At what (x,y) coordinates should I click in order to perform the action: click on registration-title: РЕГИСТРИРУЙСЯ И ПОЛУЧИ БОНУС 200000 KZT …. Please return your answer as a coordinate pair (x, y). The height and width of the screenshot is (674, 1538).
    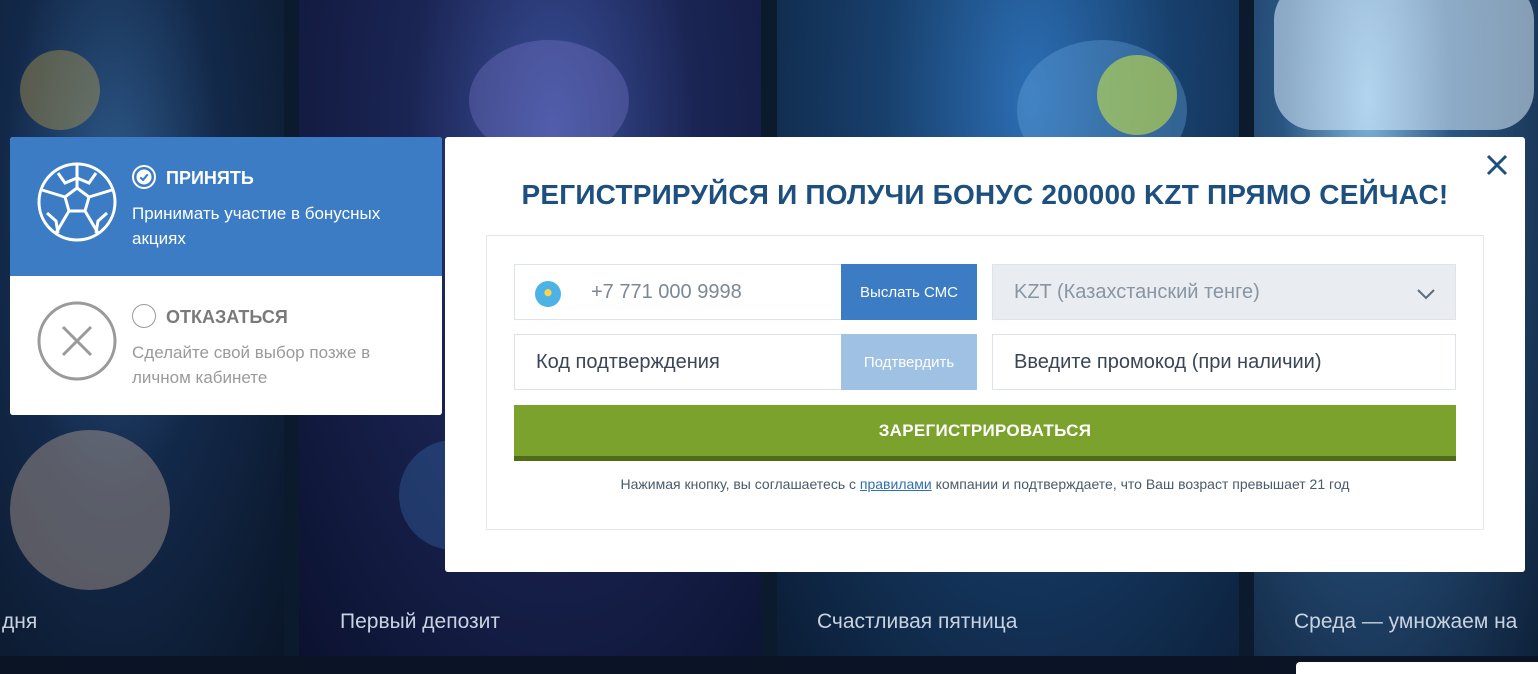
    Looking at the image, I should click on (985, 194).